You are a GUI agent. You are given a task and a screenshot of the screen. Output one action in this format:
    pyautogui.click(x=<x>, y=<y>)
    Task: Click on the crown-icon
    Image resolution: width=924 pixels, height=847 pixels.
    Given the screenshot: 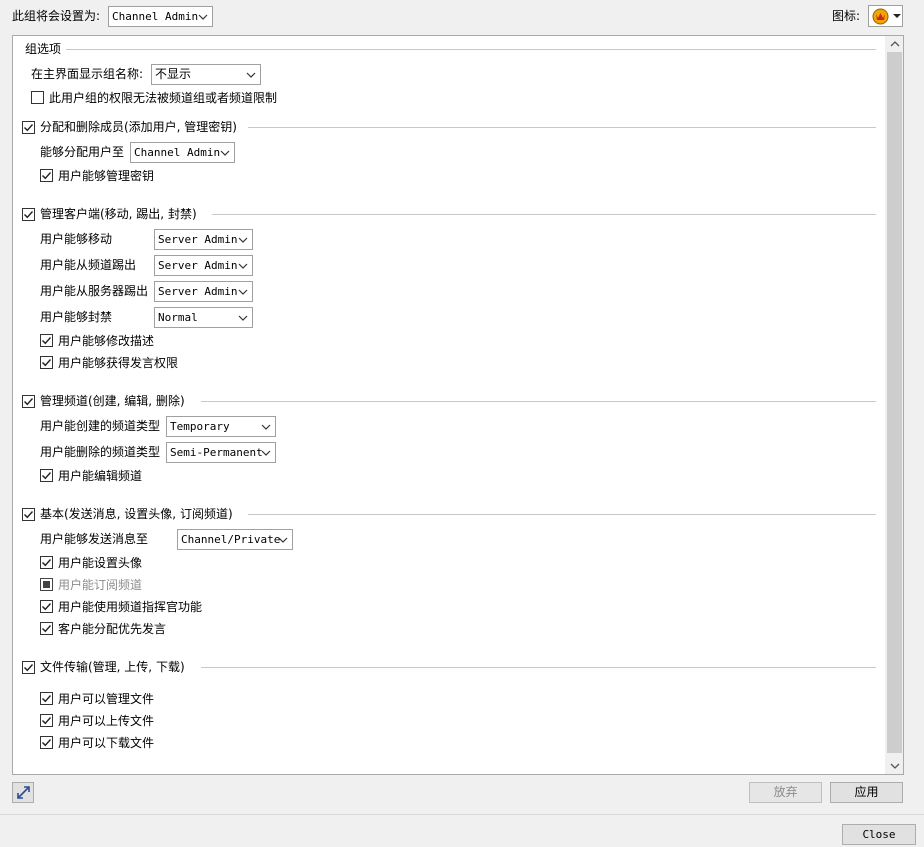 What is the action you would take?
    pyautogui.click(x=880, y=16)
    